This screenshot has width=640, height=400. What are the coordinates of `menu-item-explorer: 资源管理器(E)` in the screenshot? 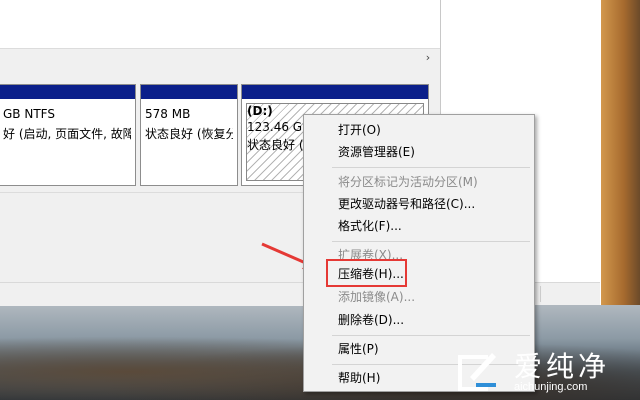 It's located at (419, 152).